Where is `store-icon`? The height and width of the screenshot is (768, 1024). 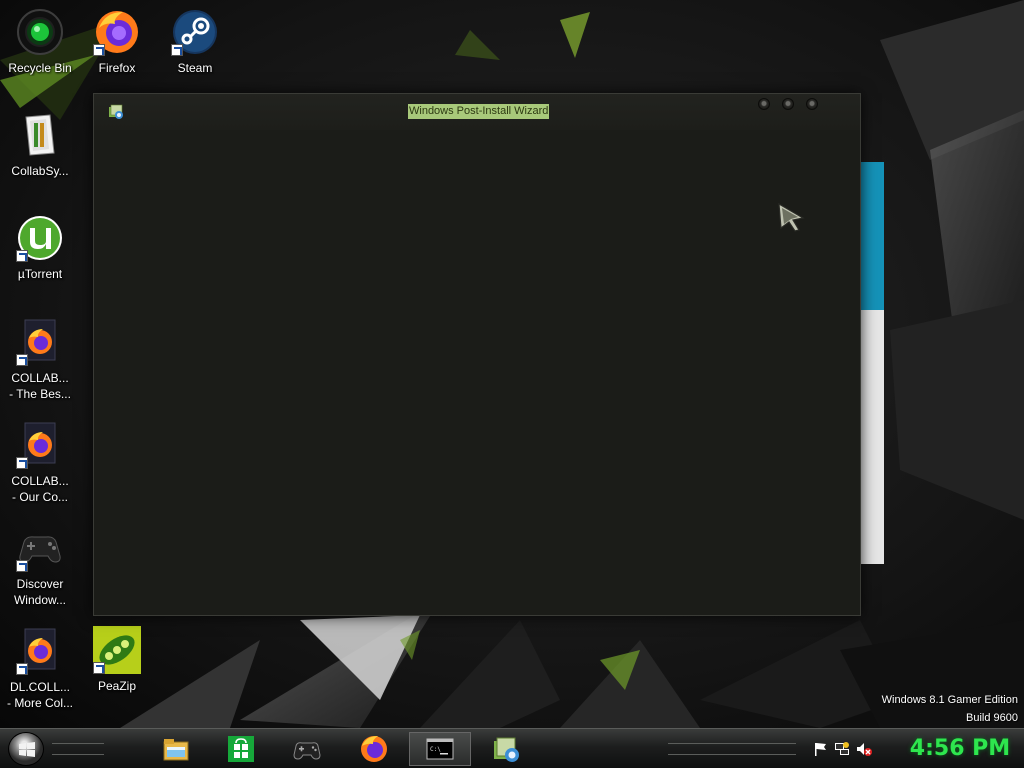
store-icon is located at coordinates (241, 749).